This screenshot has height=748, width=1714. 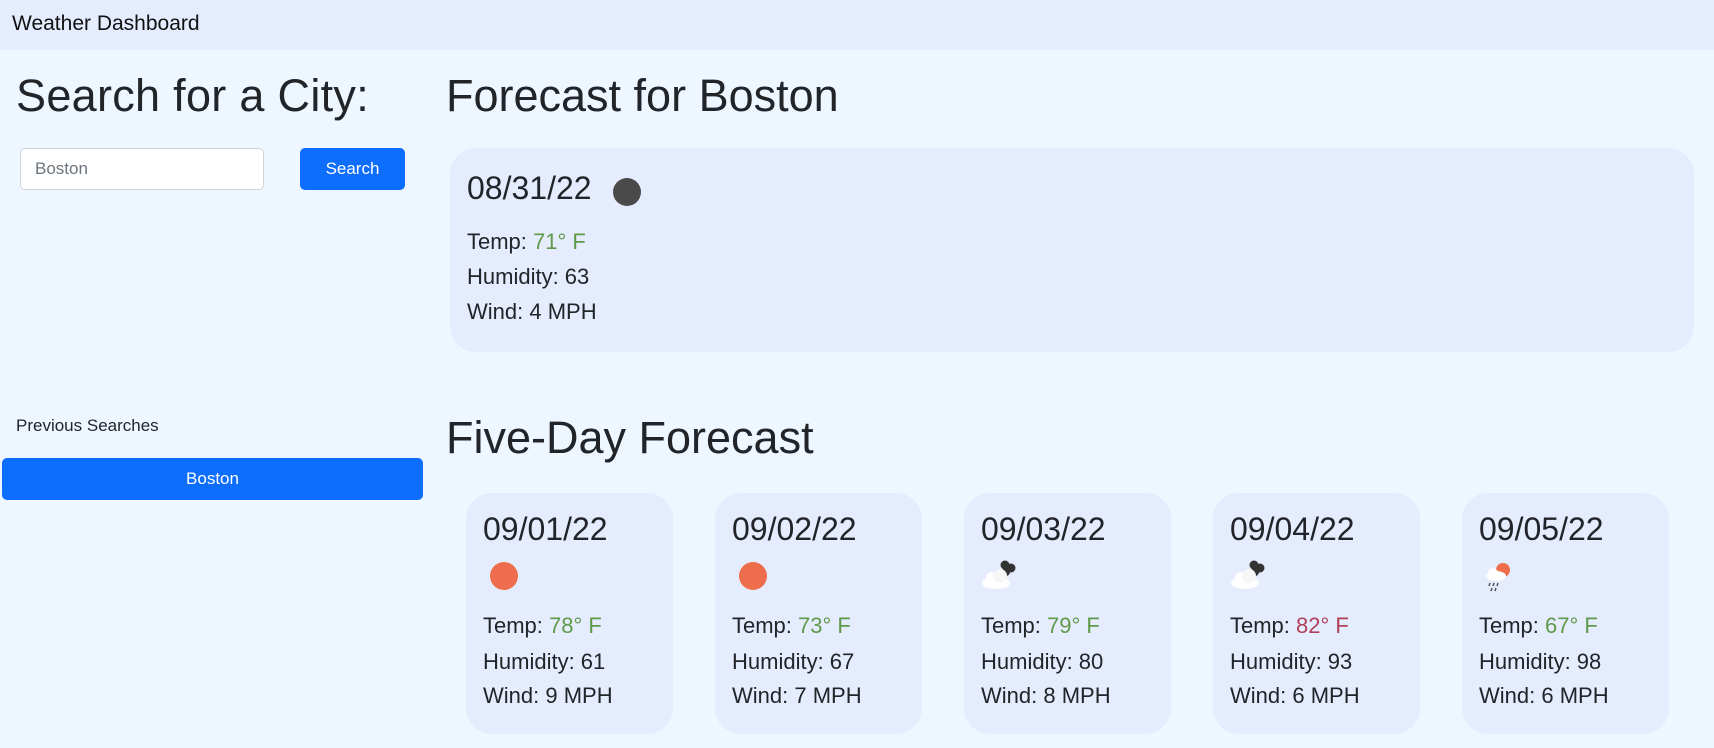 I want to click on forecast-temp: Temp: 67° F, so click(x=1538, y=626).